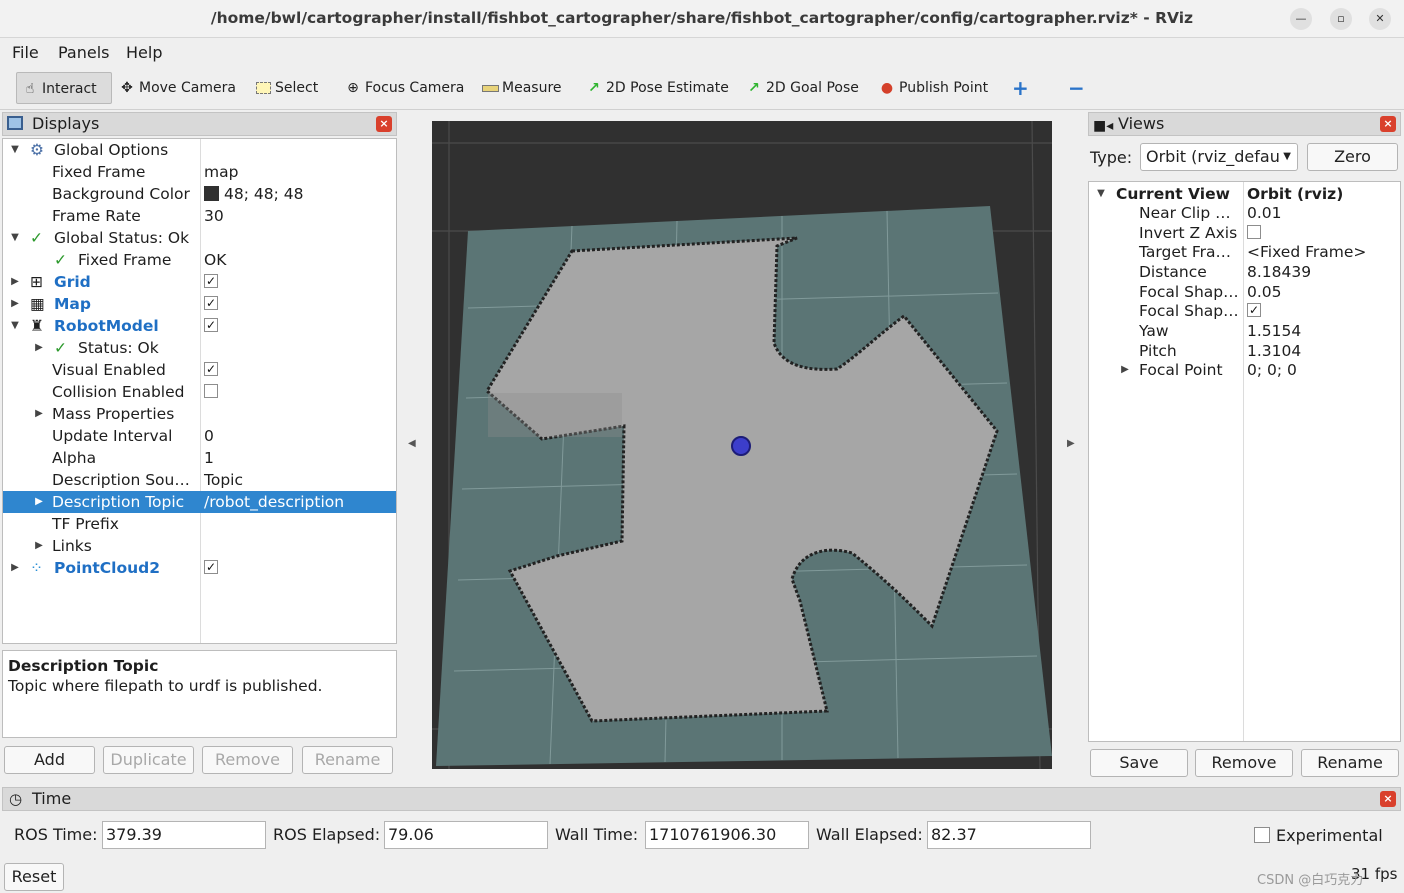  Describe the element at coordinates (34, 877) in the screenshot. I see `reset-button: Reset` at that location.